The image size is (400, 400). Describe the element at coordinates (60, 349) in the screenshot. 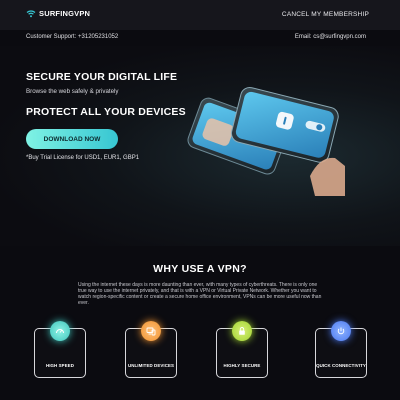

I see `feature-card-high-speed: HIGH SPEED` at that location.